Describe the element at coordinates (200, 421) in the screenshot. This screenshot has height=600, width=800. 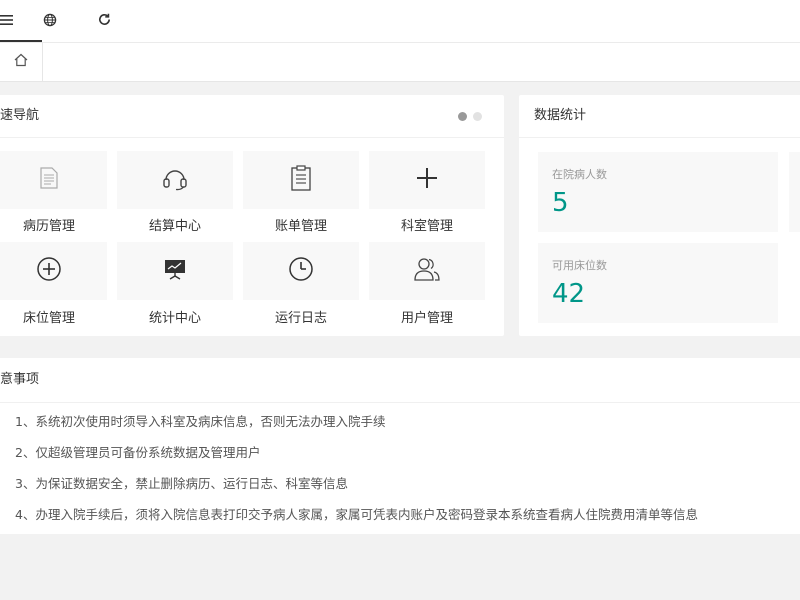
I see `notice-item: 1、系统初次使用时须导入科室及病床信息，否则无法办理入院手续` at that location.